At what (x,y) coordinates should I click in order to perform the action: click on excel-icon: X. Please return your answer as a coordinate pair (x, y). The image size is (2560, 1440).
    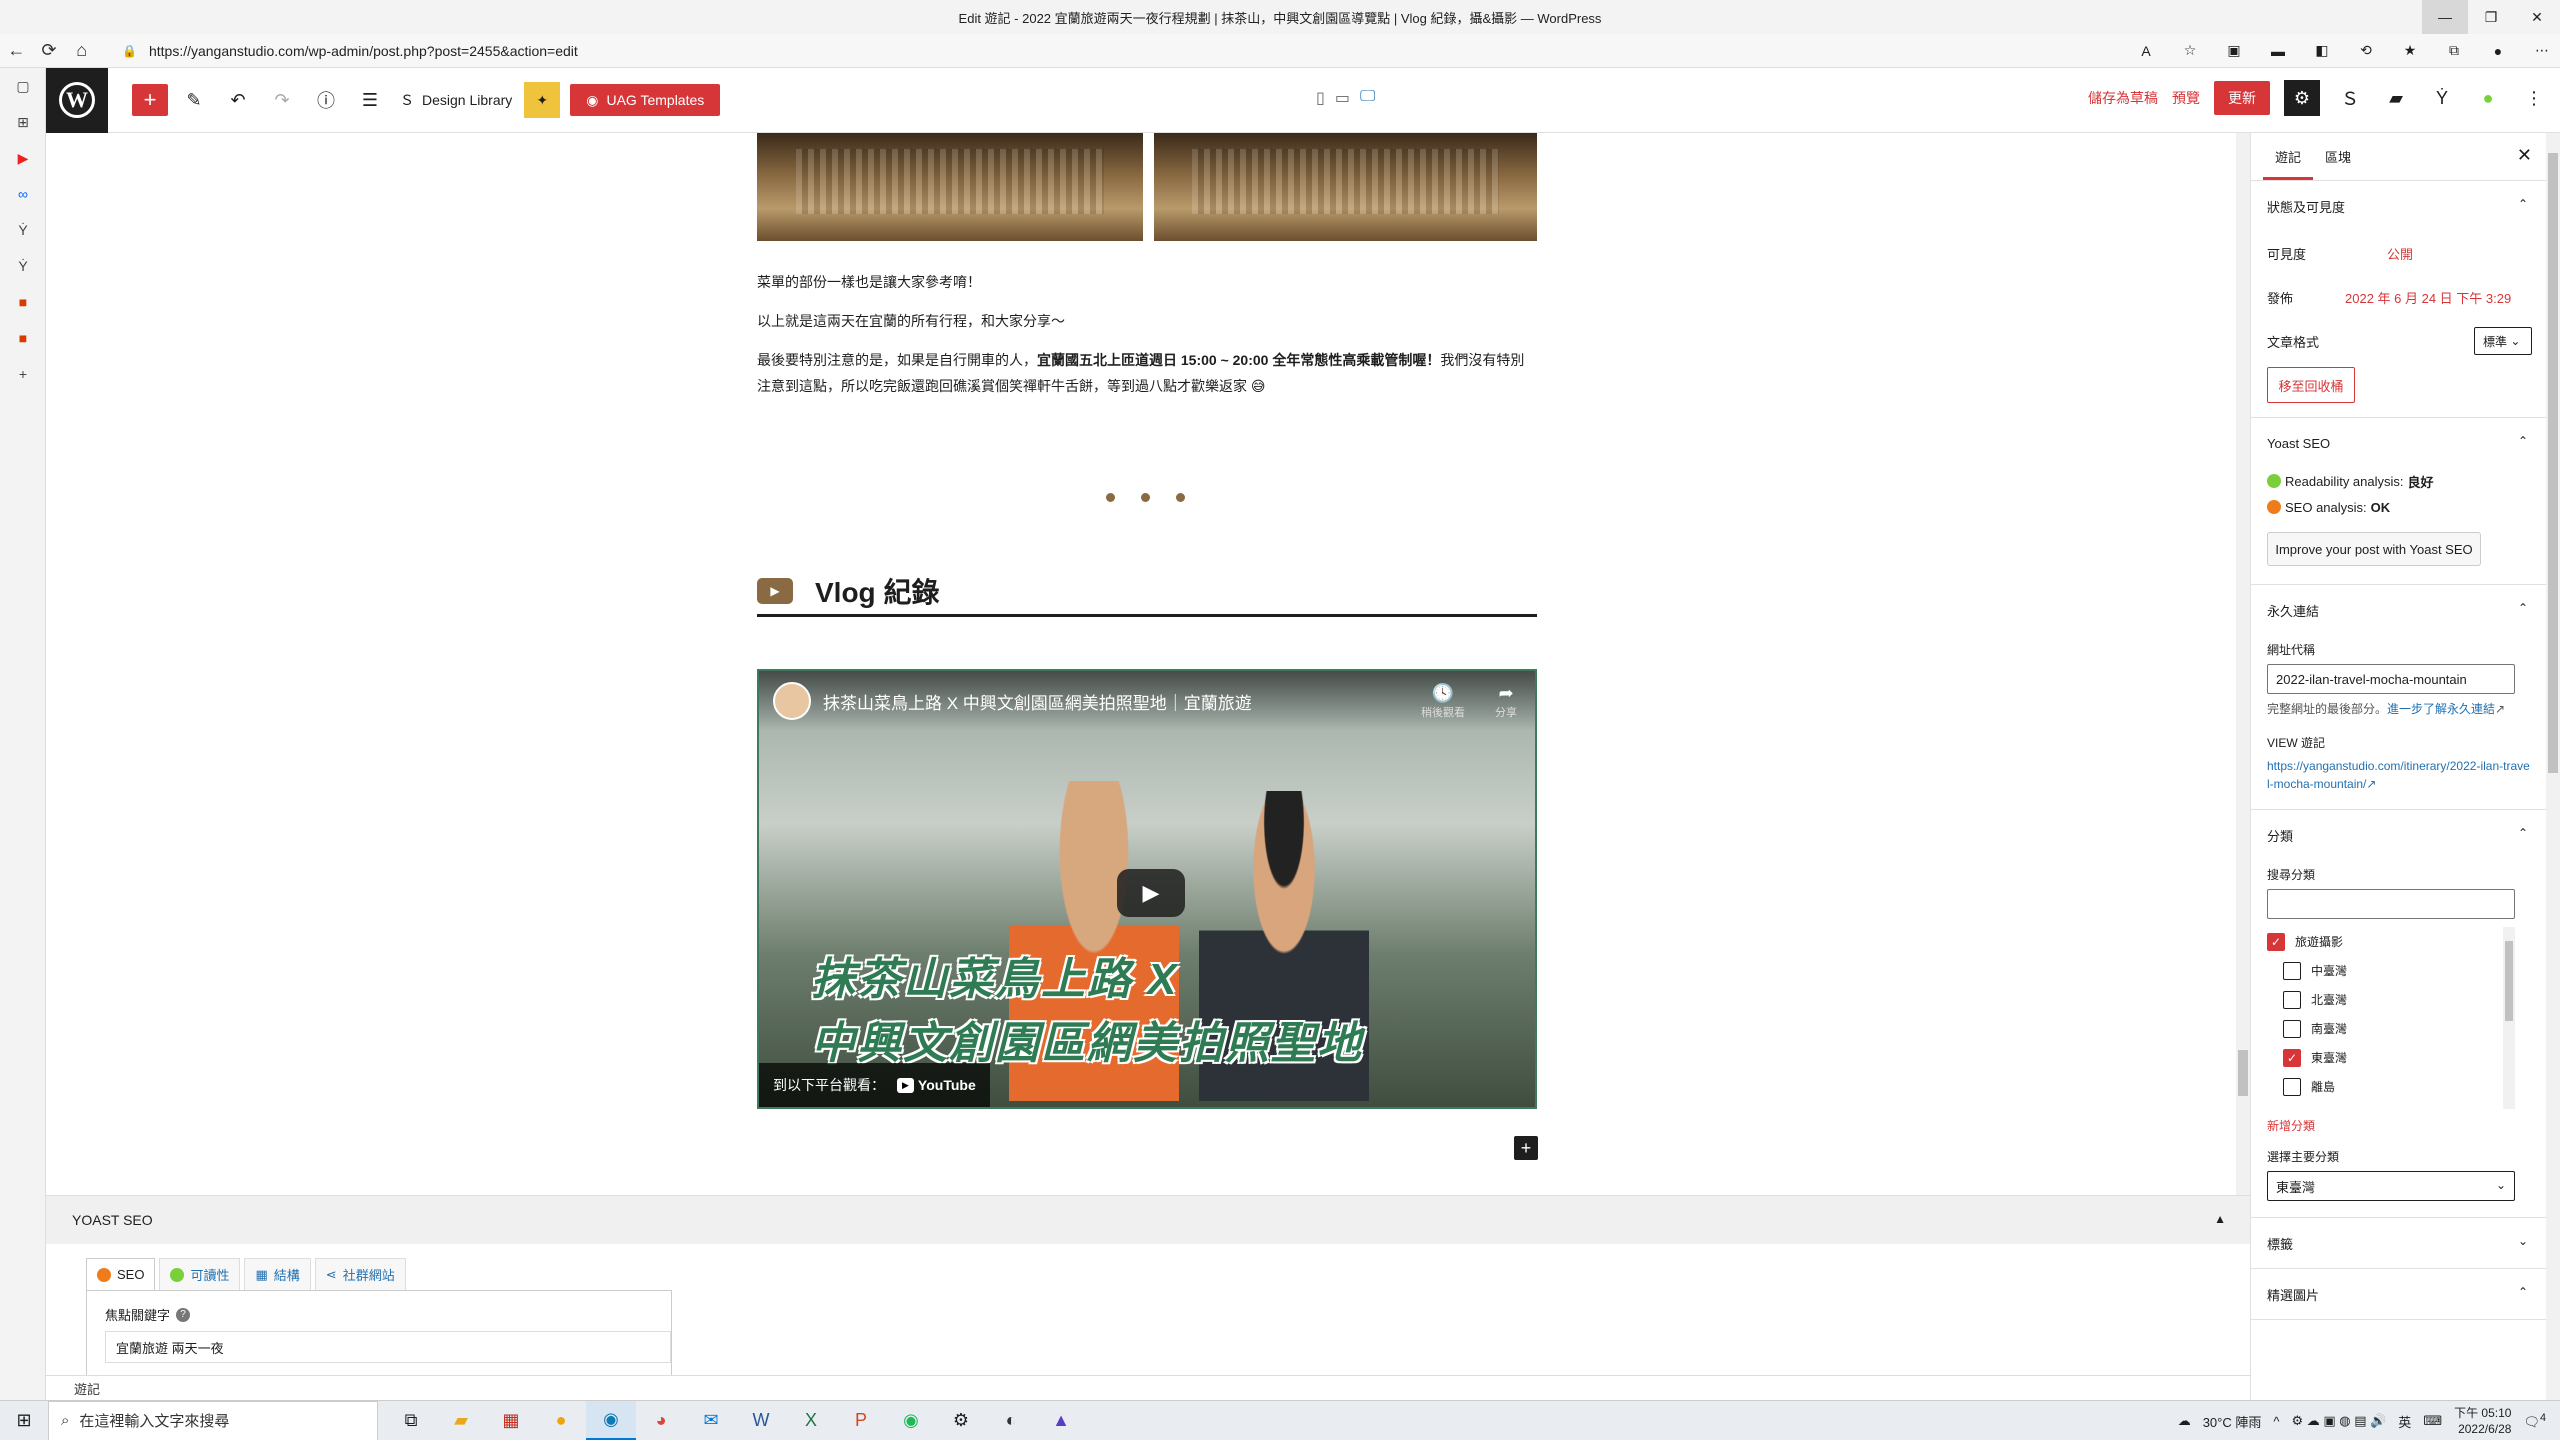
    Looking at the image, I should click on (811, 1420).